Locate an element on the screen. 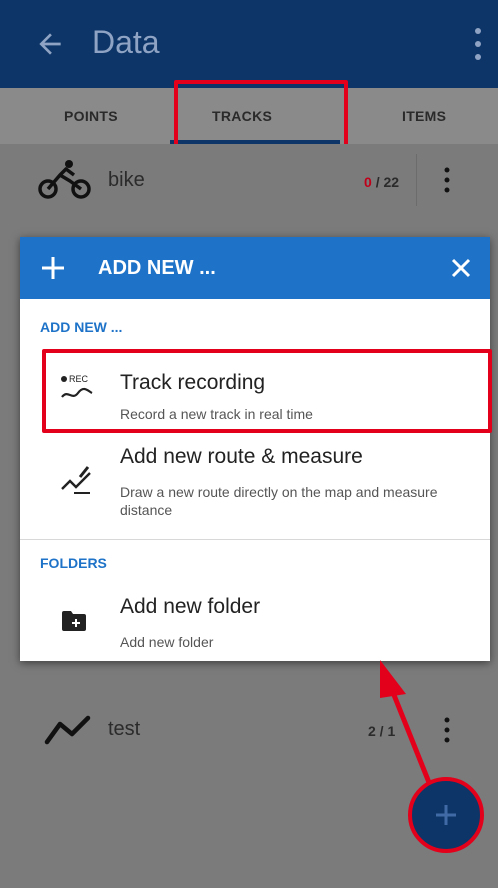 The width and height of the screenshot is (498, 888). close-icon is located at coordinates (461, 268).